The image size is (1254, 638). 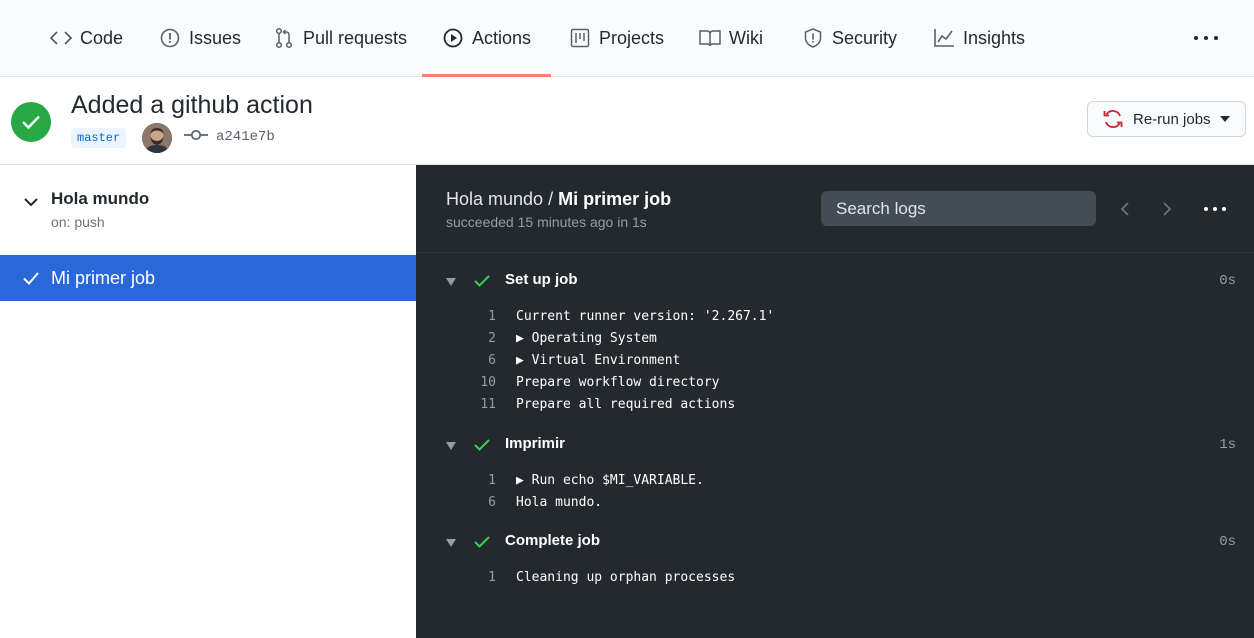 I want to click on step-header: Set up job 0s, so click(x=835, y=283).